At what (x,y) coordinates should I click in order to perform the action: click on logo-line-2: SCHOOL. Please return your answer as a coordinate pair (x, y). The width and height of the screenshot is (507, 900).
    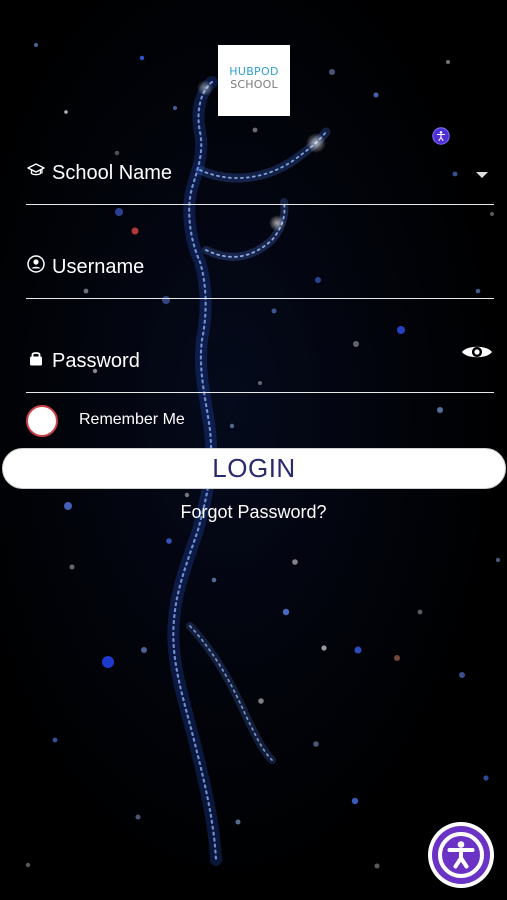
    Looking at the image, I should click on (254, 84).